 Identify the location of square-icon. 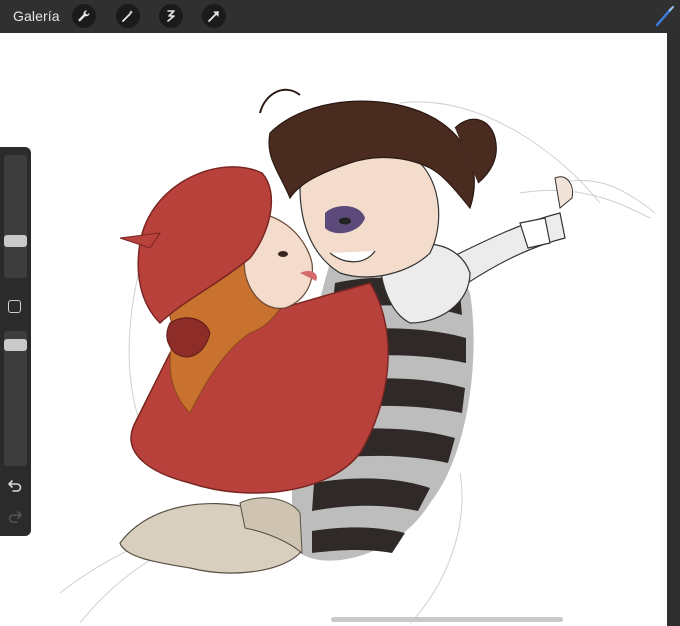
(14, 306).